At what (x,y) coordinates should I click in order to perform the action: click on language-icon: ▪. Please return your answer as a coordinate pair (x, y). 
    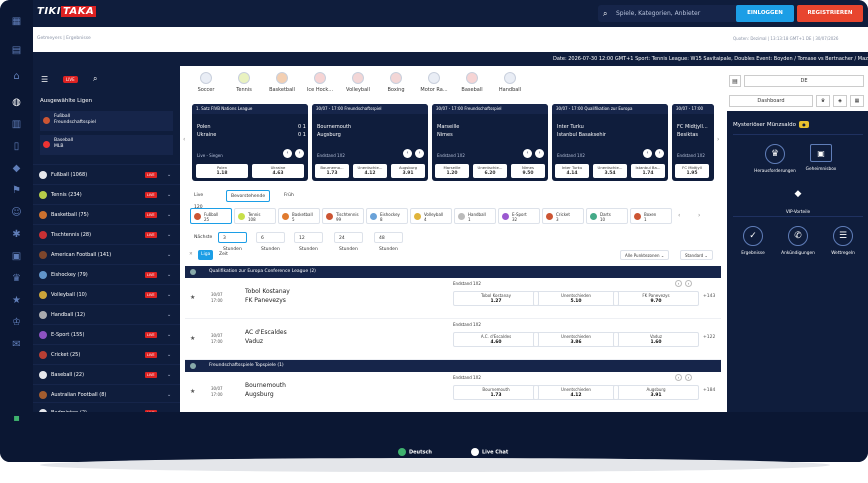
    Looking at the image, I should click on (16, 418).